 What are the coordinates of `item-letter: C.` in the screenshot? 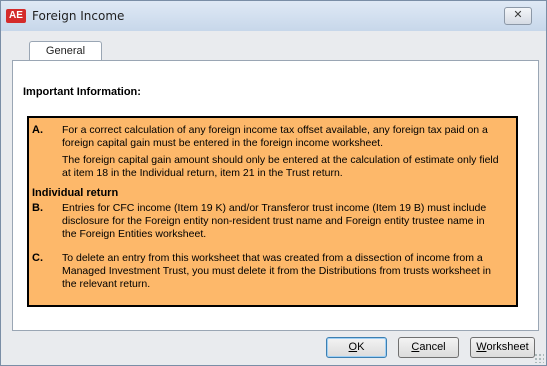 It's located at (37, 258).